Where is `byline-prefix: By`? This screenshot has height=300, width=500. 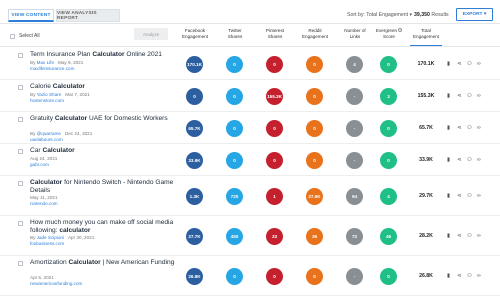
byline-prefix: By is located at coordinates (33, 237).